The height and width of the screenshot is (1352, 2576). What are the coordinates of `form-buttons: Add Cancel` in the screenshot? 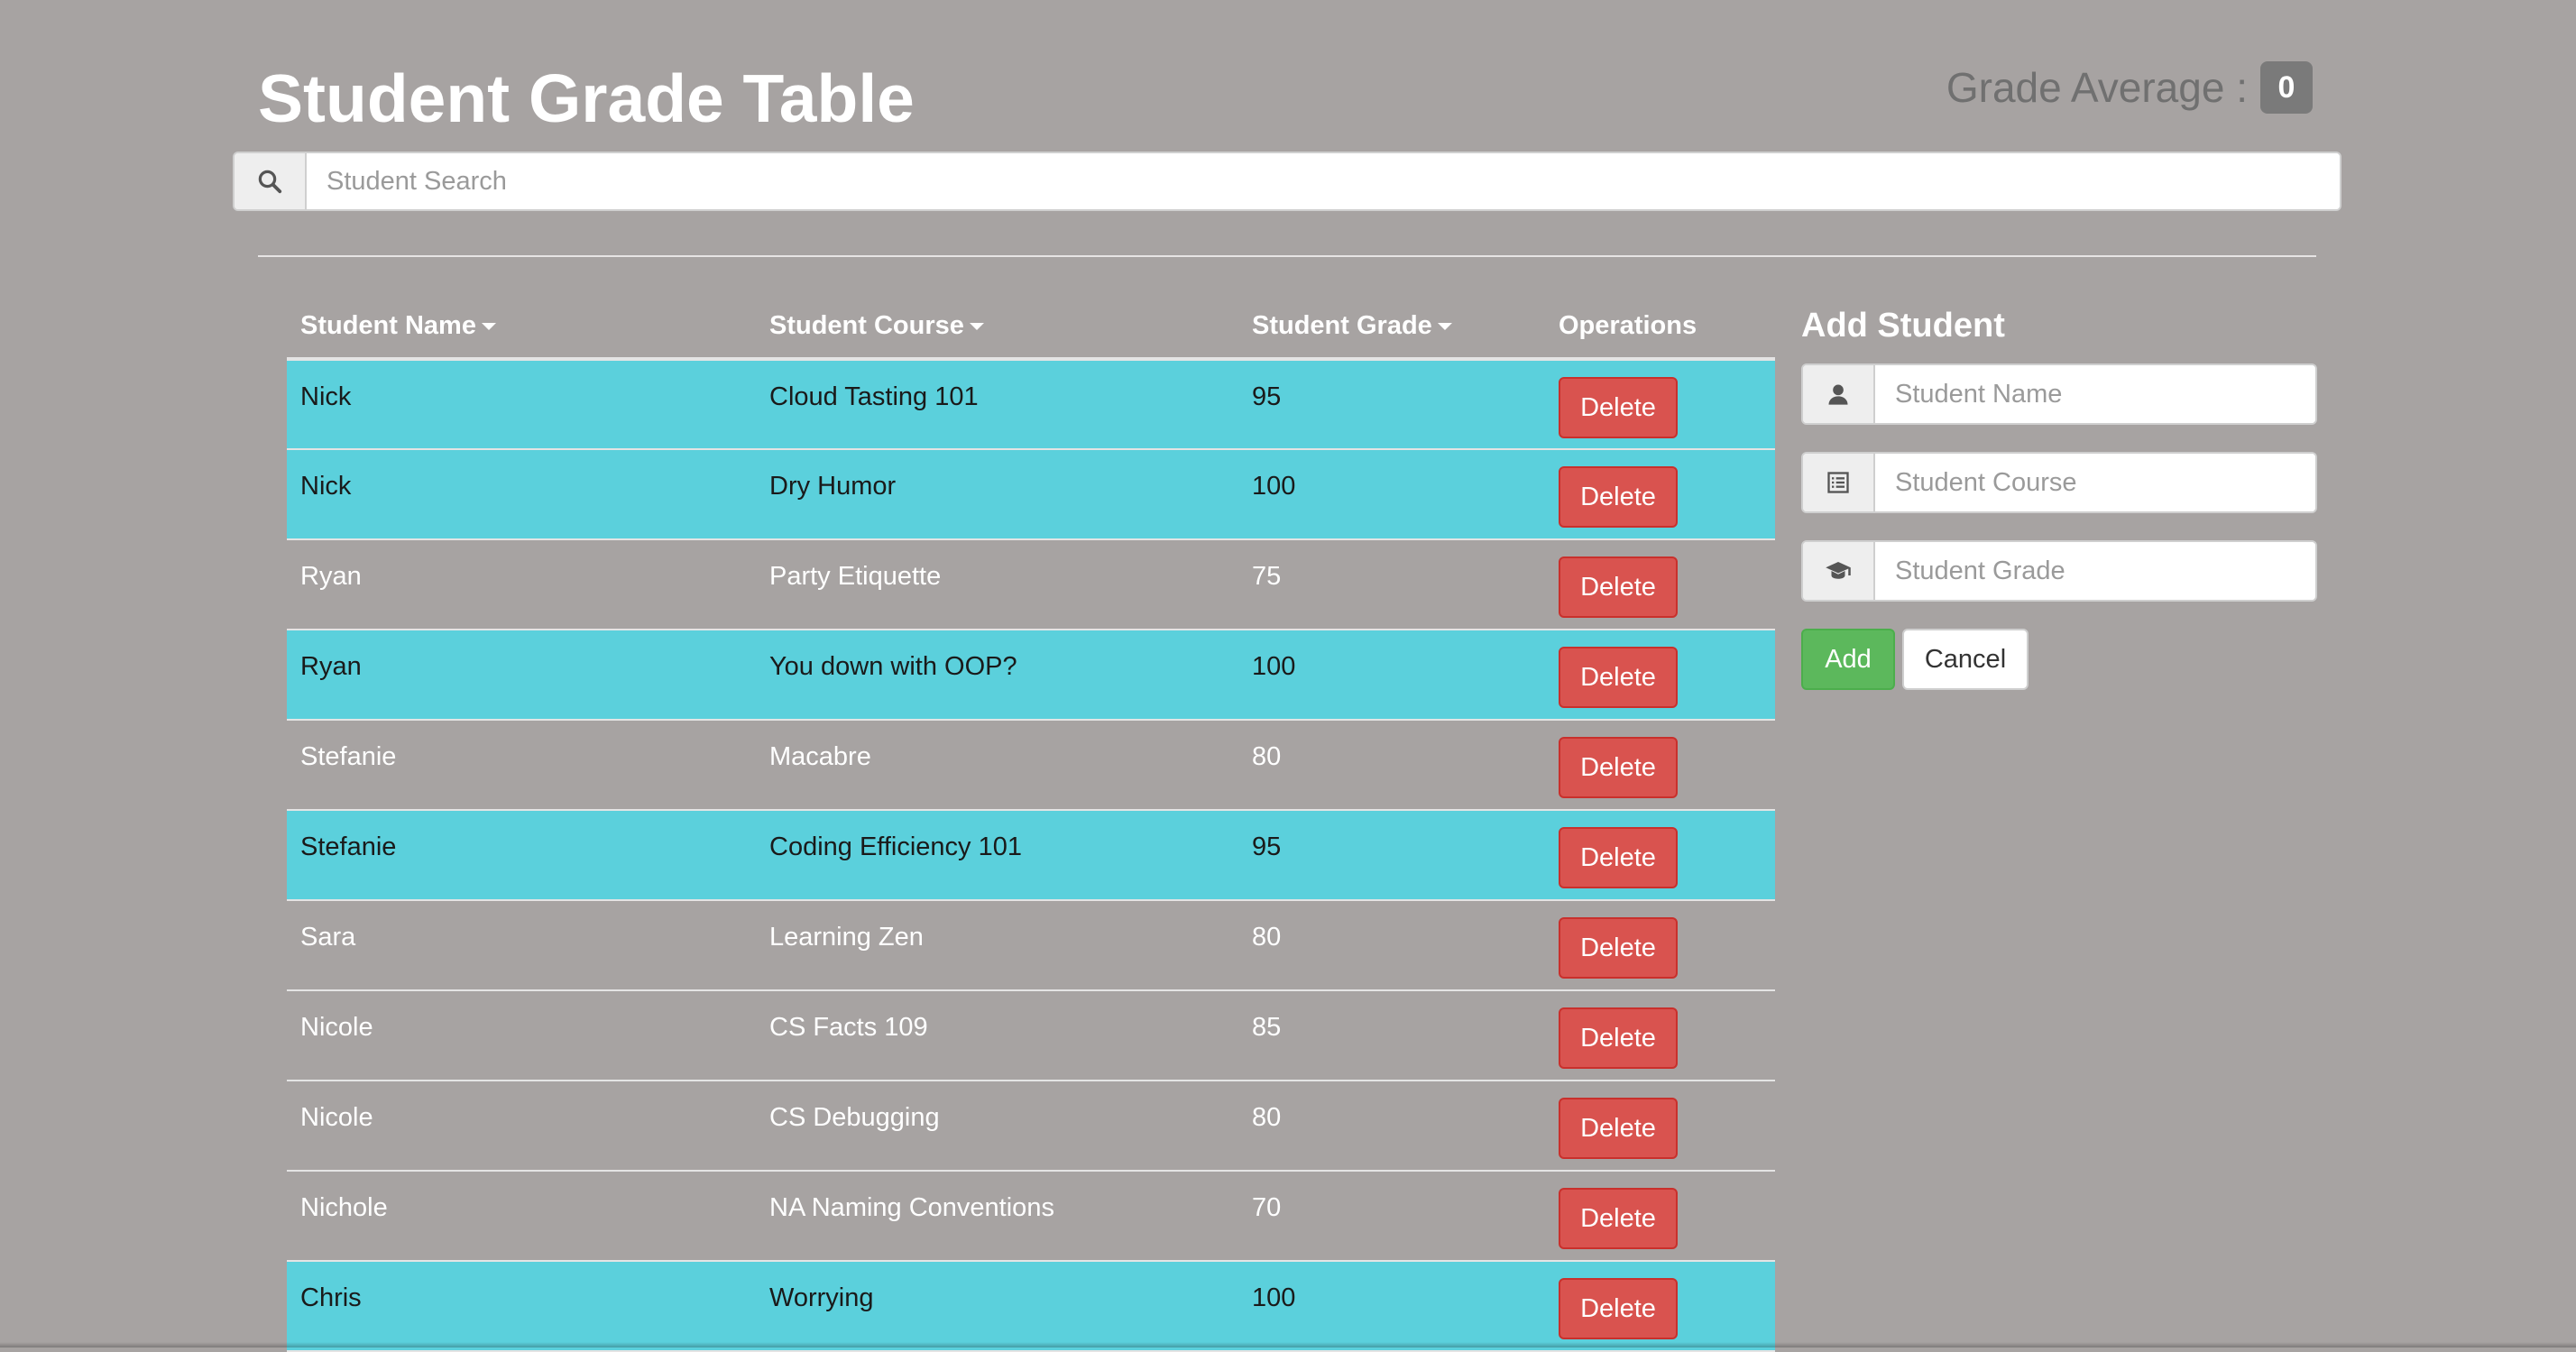 It's located at (2059, 659).